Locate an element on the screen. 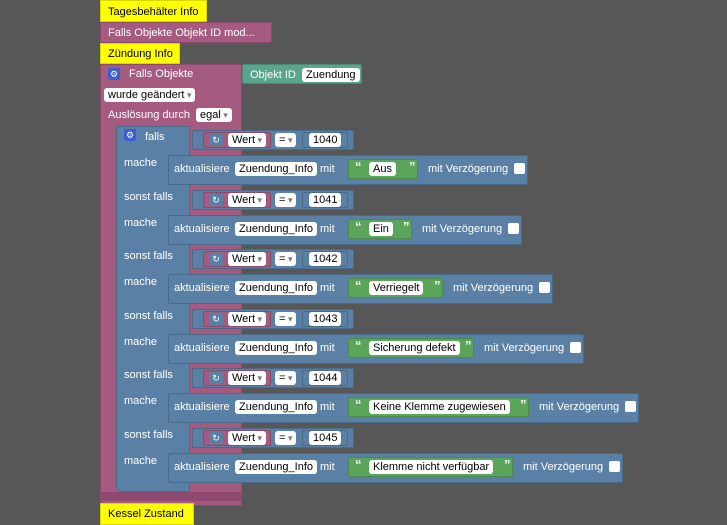  block-kessel-title: Kessel Zustand is located at coordinates (147, 514).